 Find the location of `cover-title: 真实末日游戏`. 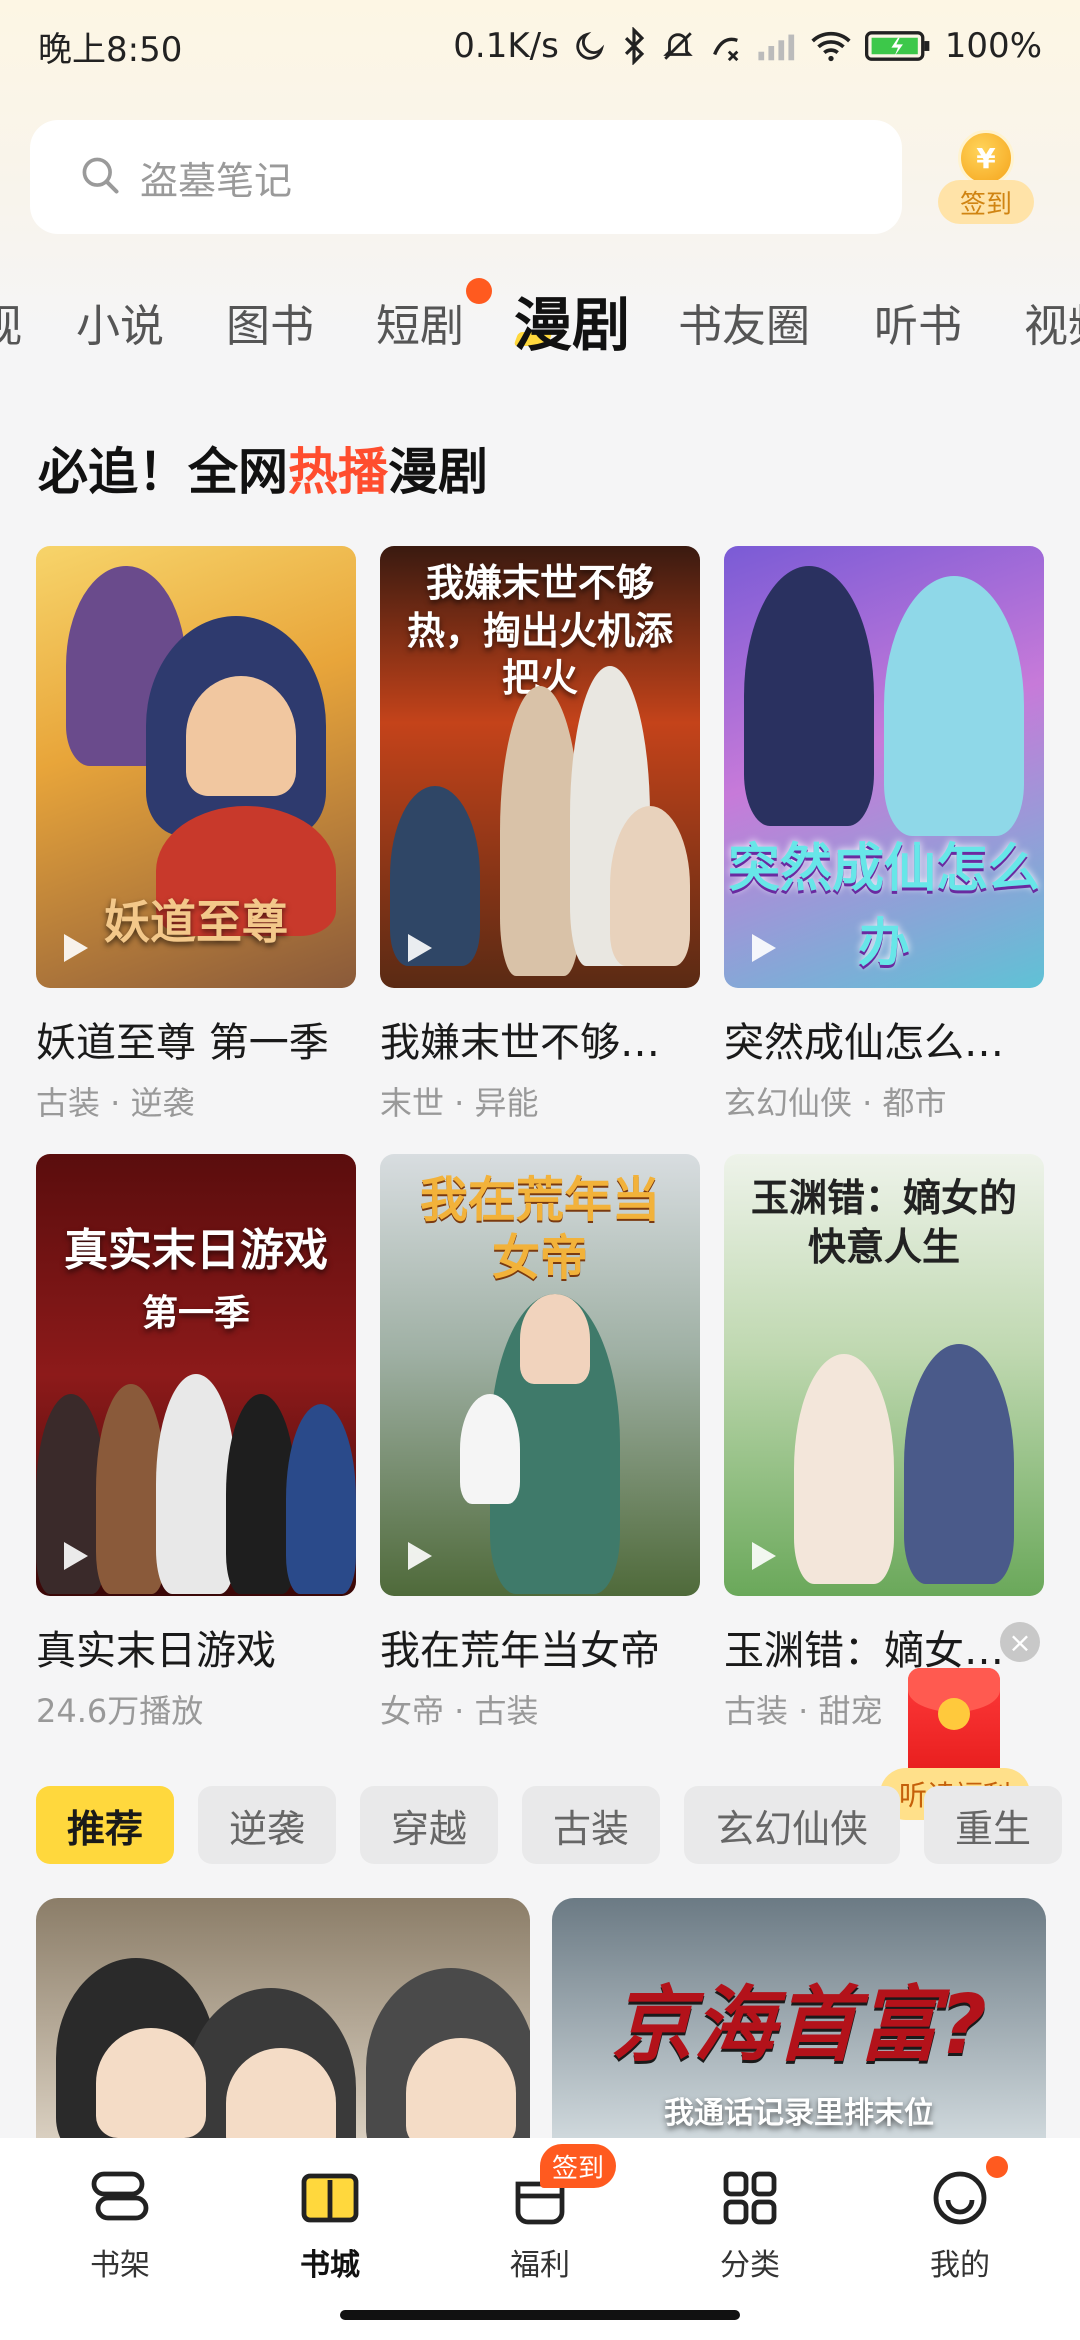

cover-title: 真实末日游戏 is located at coordinates (196, 1250).